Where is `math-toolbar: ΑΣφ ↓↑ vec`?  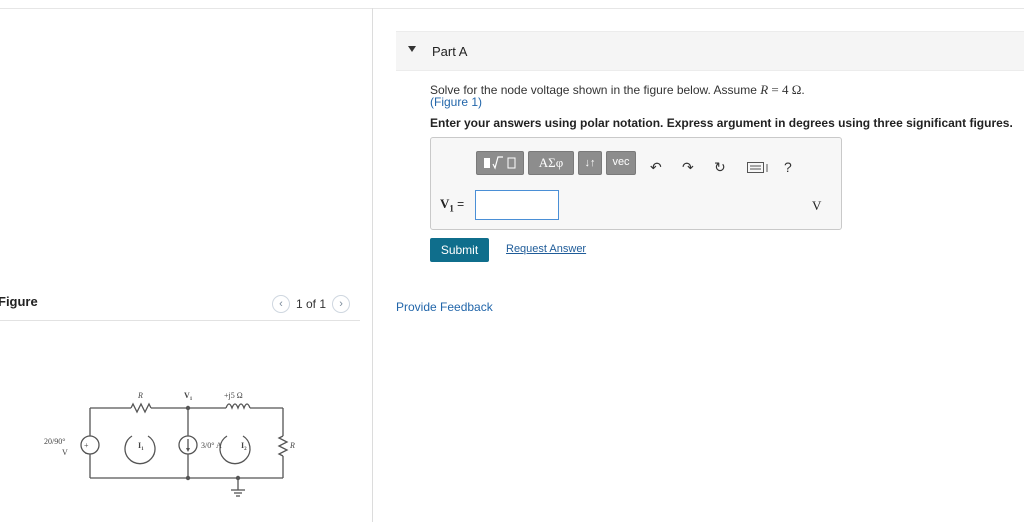 math-toolbar: ΑΣφ ↓↑ vec is located at coordinates (558, 163).